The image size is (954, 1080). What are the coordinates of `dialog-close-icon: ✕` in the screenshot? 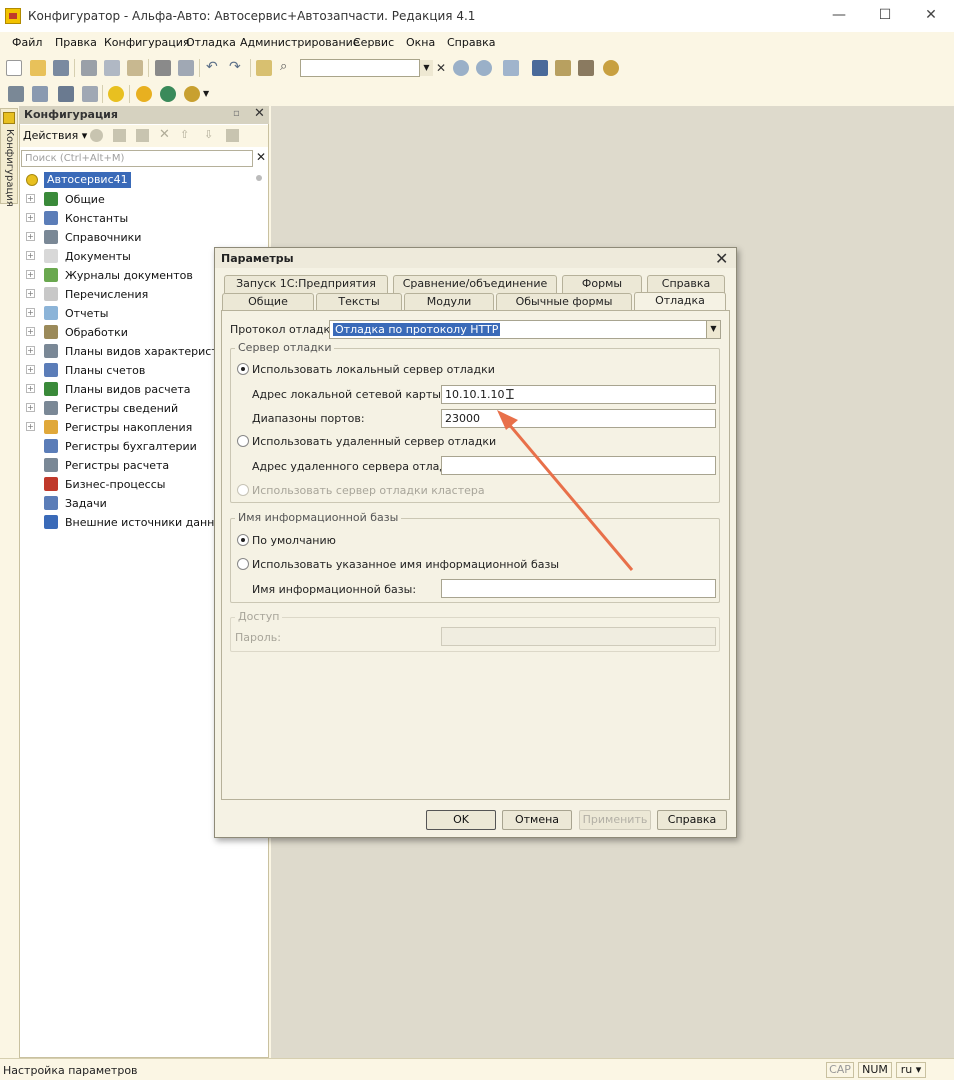 It's located at (721, 258).